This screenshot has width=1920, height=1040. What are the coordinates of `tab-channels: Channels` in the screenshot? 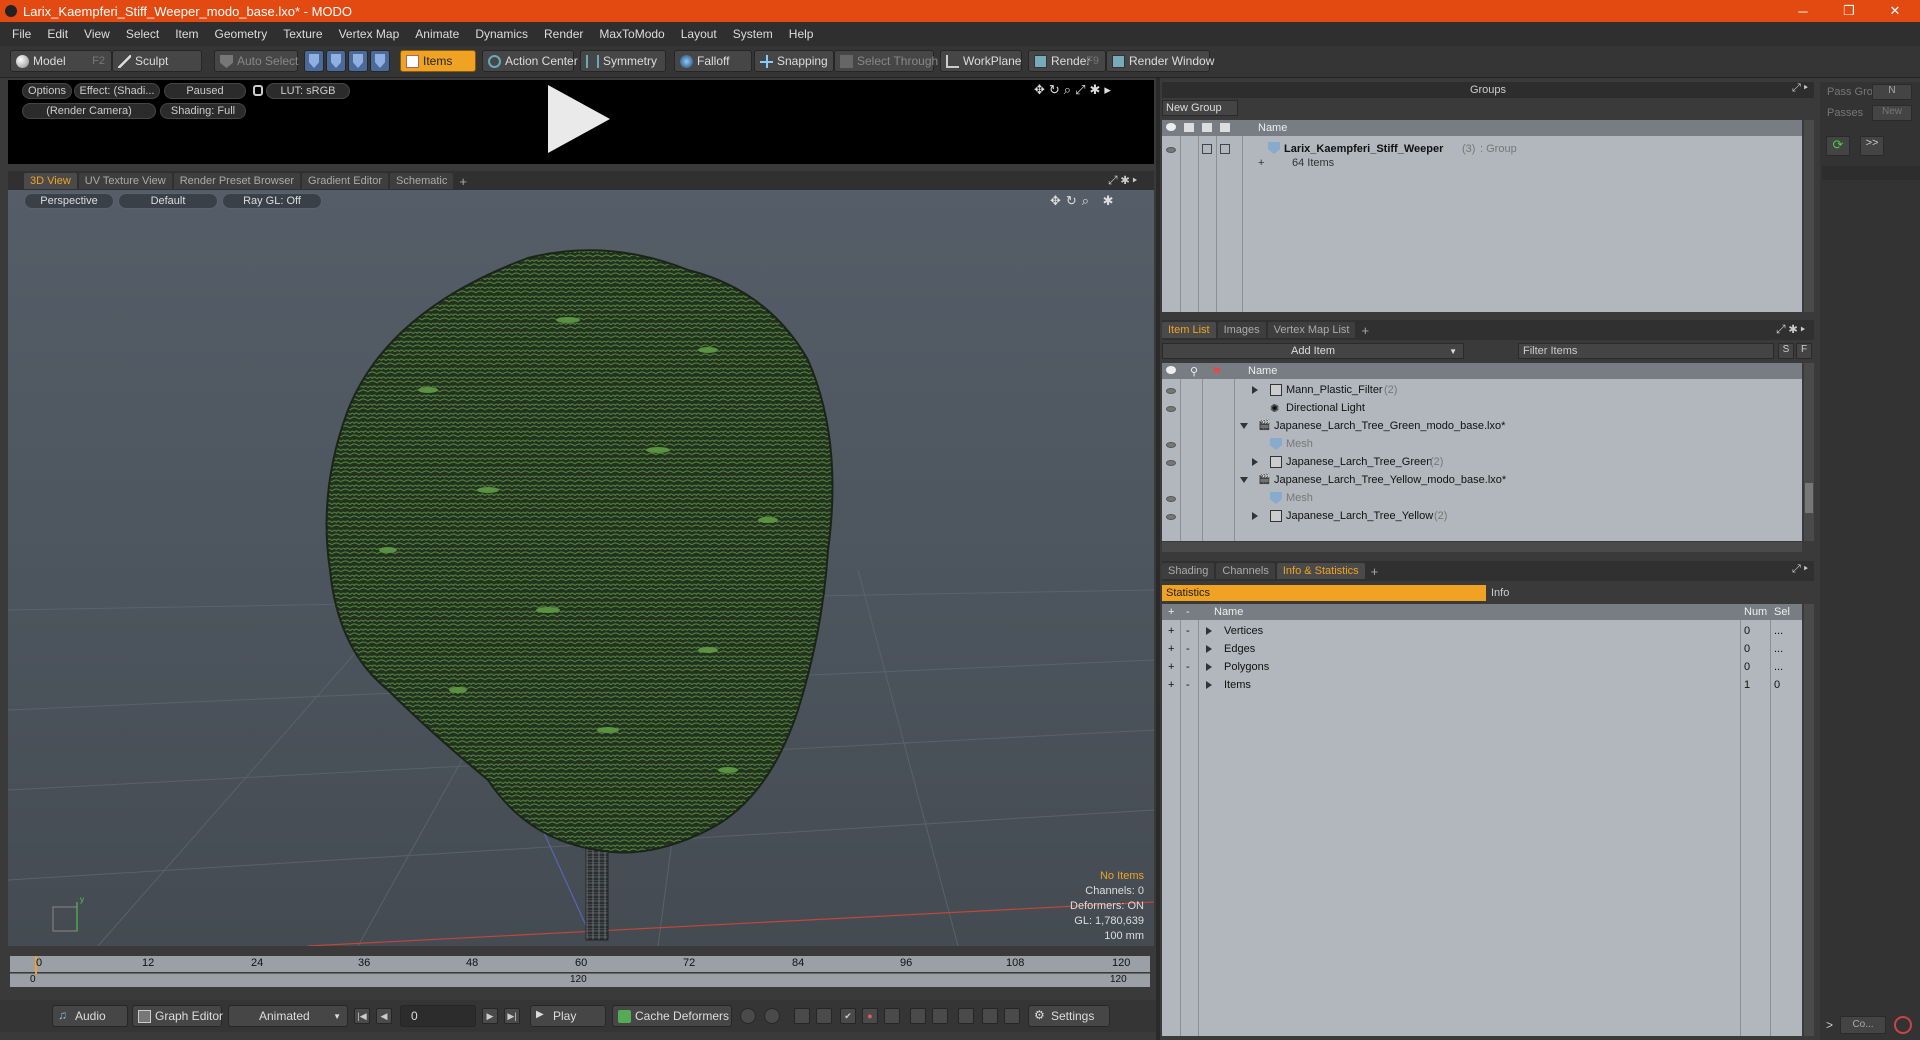 It's located at (1245, 571).